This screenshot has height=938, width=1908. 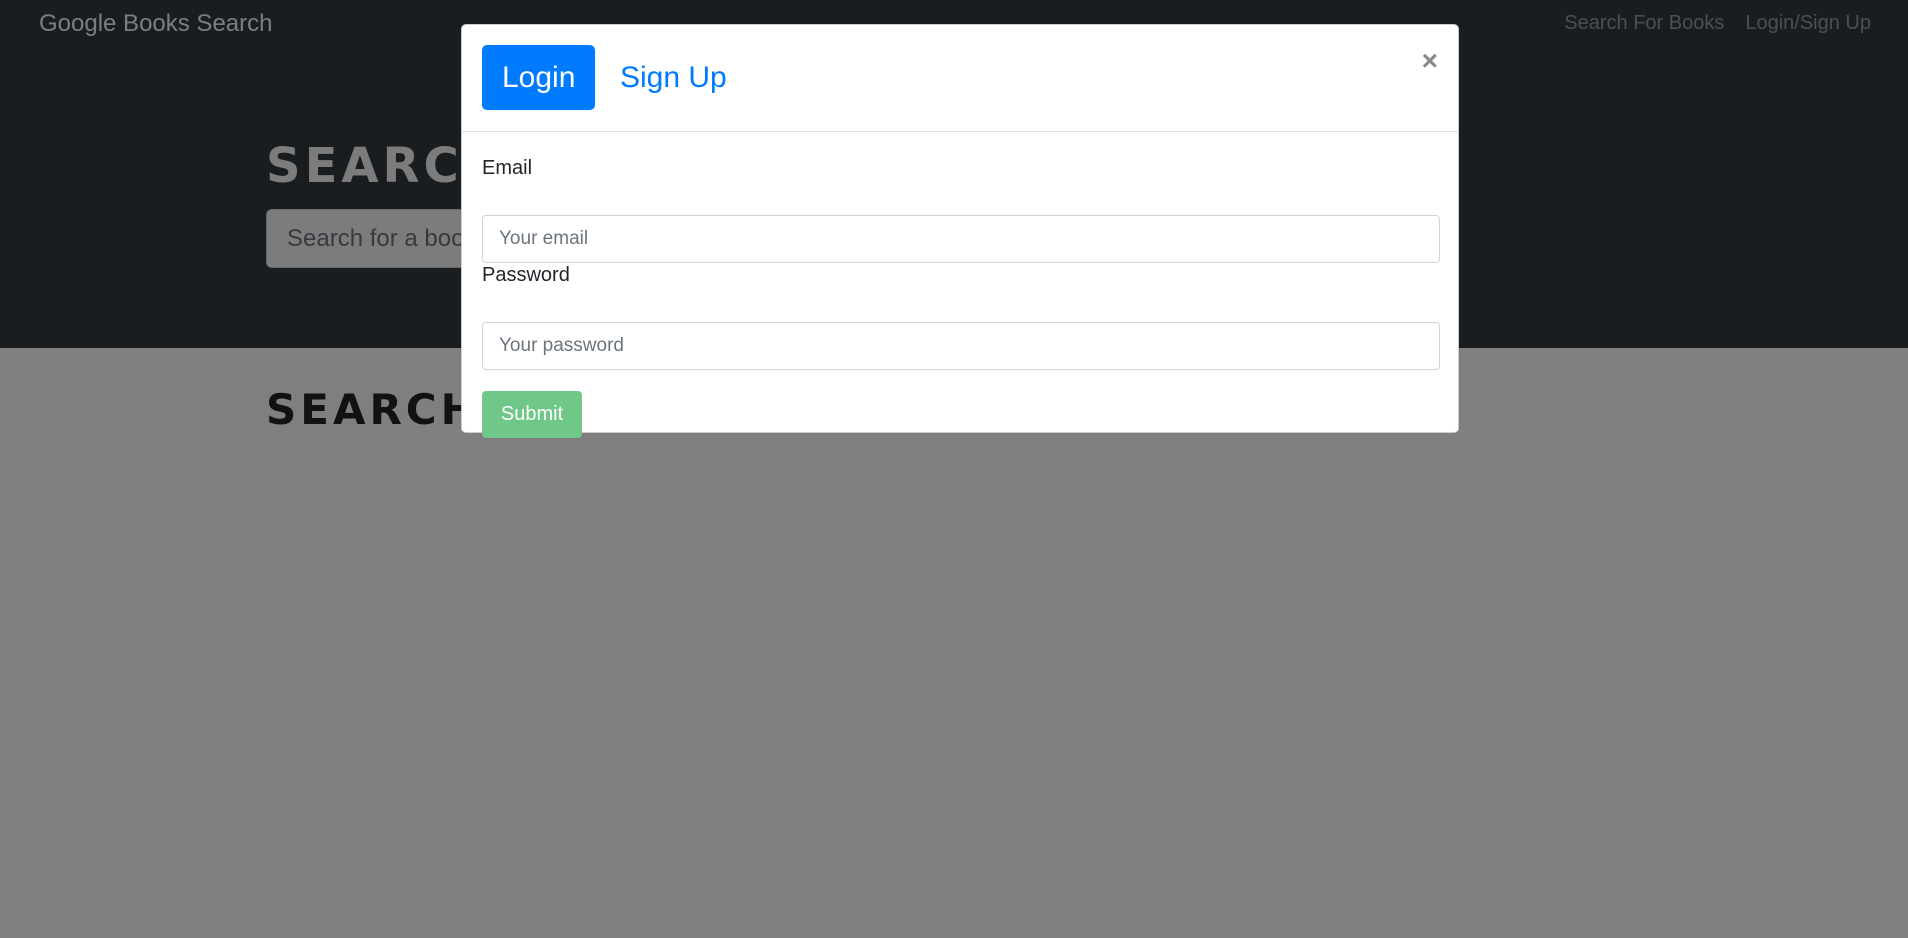 What do you see at coordinates (532, 414) in the screenshot?
I see `submit-button: Submit` at bounding box center [532, 414].